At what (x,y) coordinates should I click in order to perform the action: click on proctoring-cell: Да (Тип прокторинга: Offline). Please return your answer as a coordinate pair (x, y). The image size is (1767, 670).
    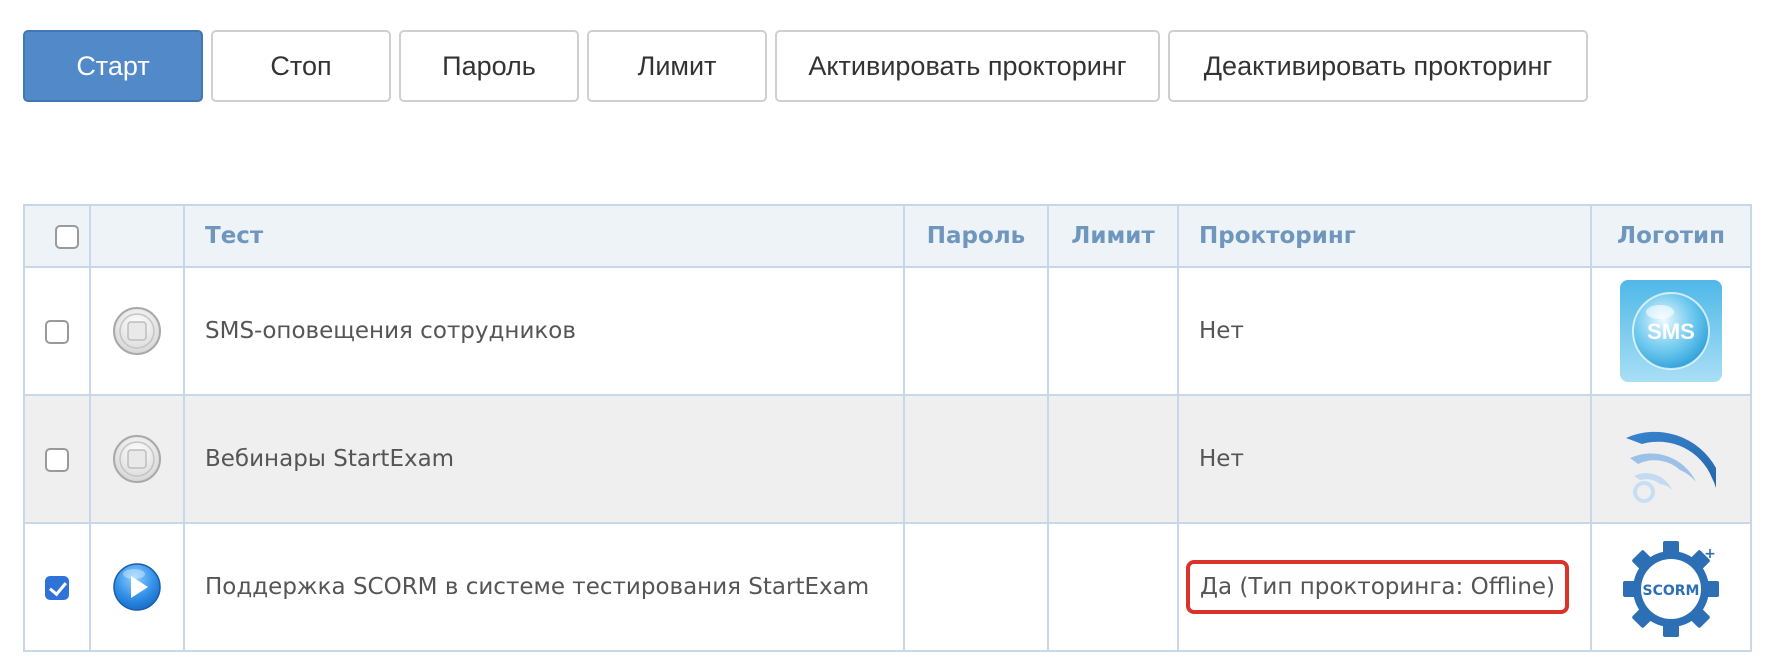
    Looking at the image, I should click on (1384, 587).